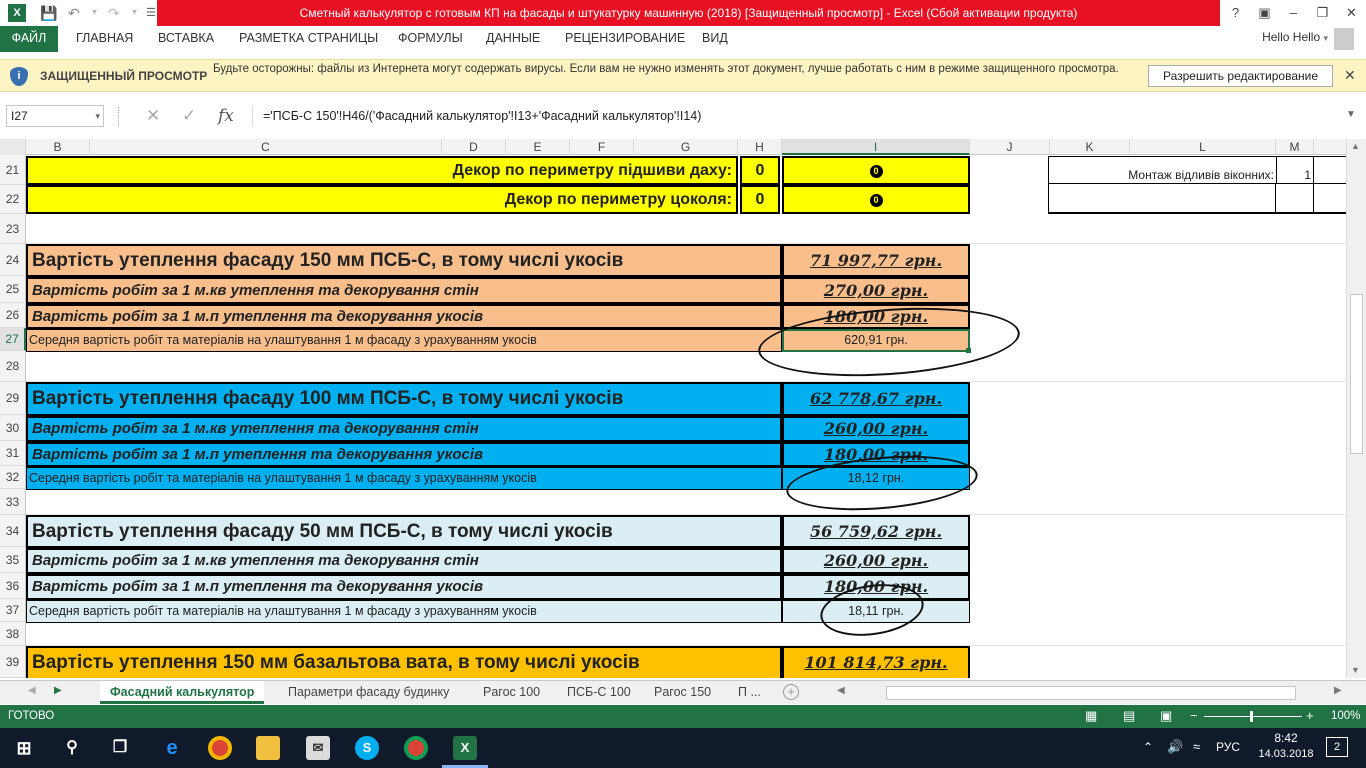 The image size is (1366, 768). I want to click on zoom-out-icon: −, so click(1194, 715).